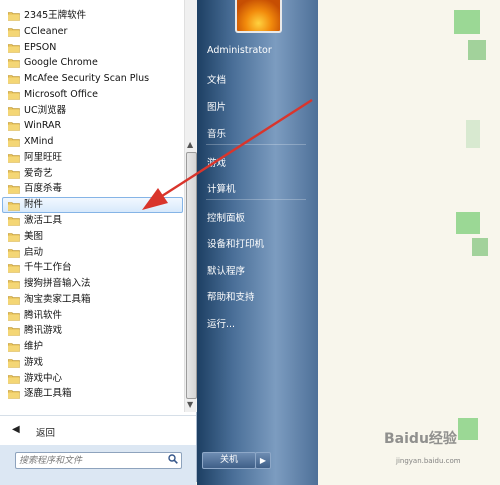 Image resolution: width=500 pixels, height=485 pixels. I want to click on watermark-logo: Baidu经验, so click(420, 439).